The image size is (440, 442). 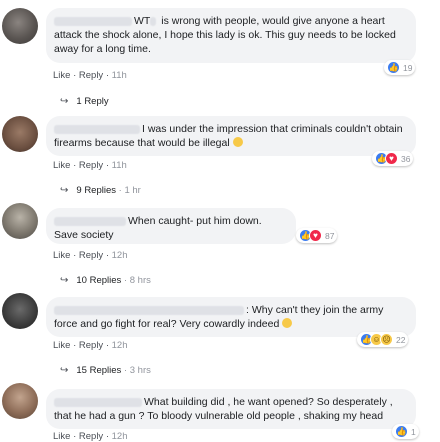 I want to click on reaction-summary: 👍 19, so click(x=400, y=67).